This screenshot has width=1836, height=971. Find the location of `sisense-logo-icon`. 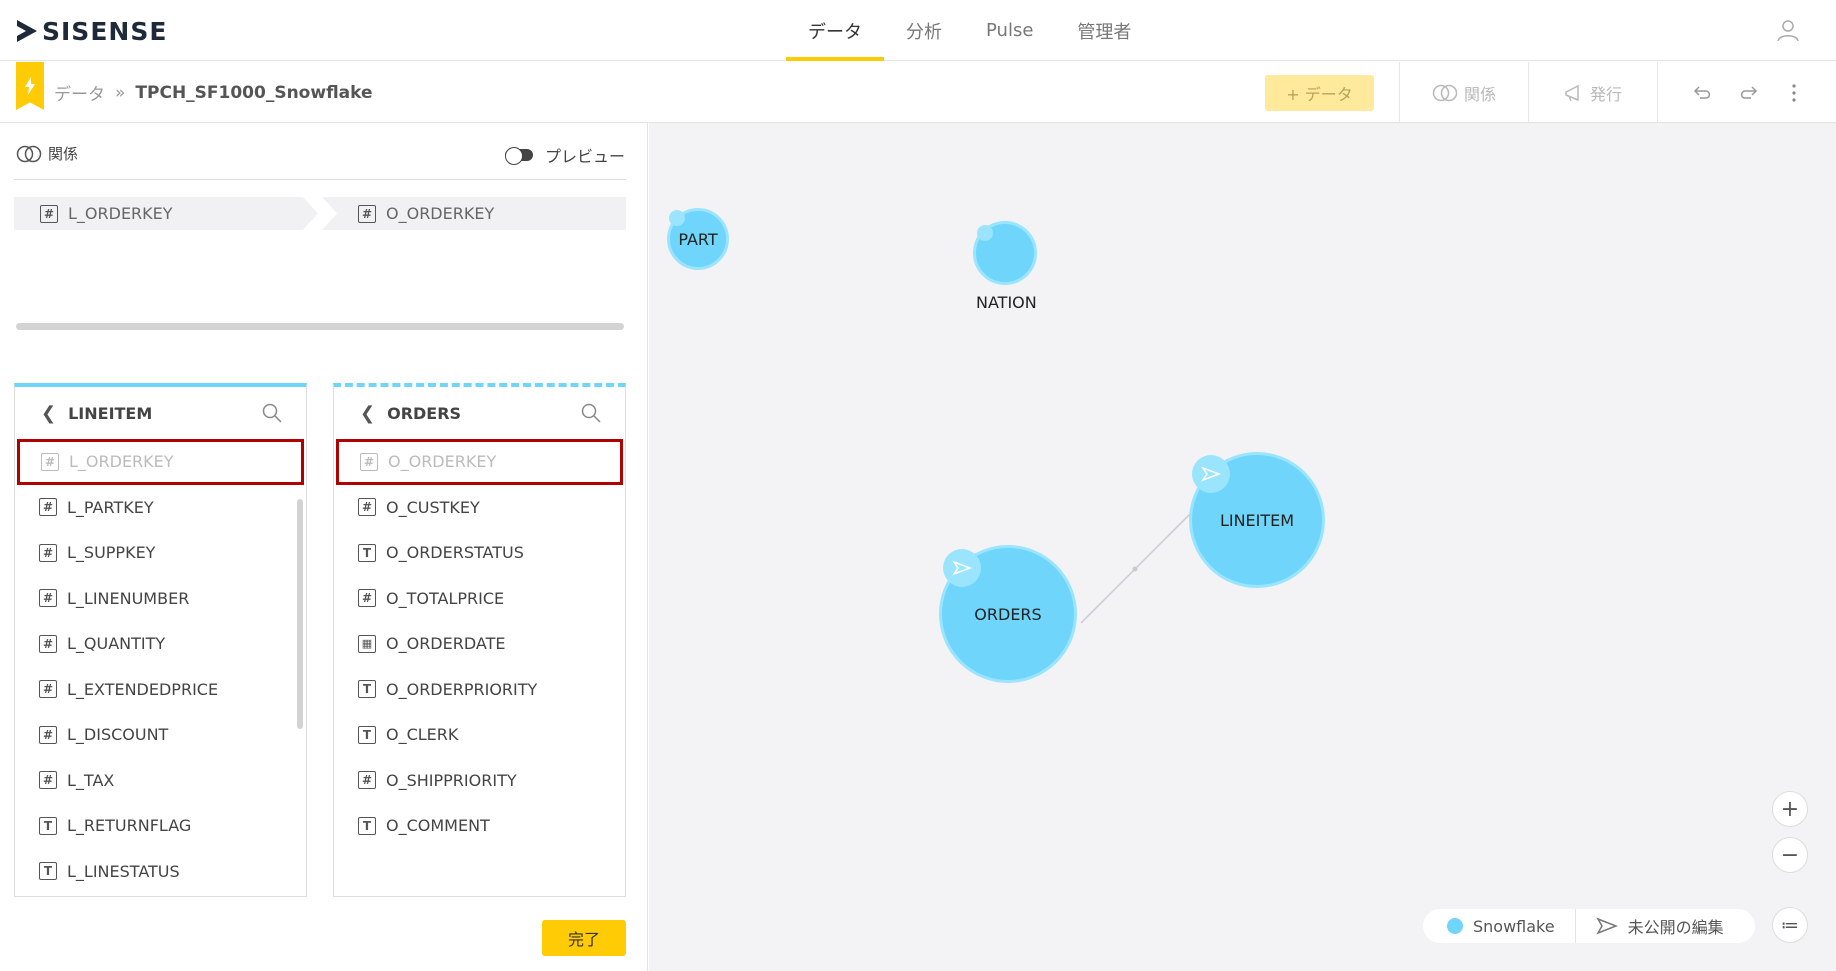

sisense-logo-icon is located at coordinates (27, 31).